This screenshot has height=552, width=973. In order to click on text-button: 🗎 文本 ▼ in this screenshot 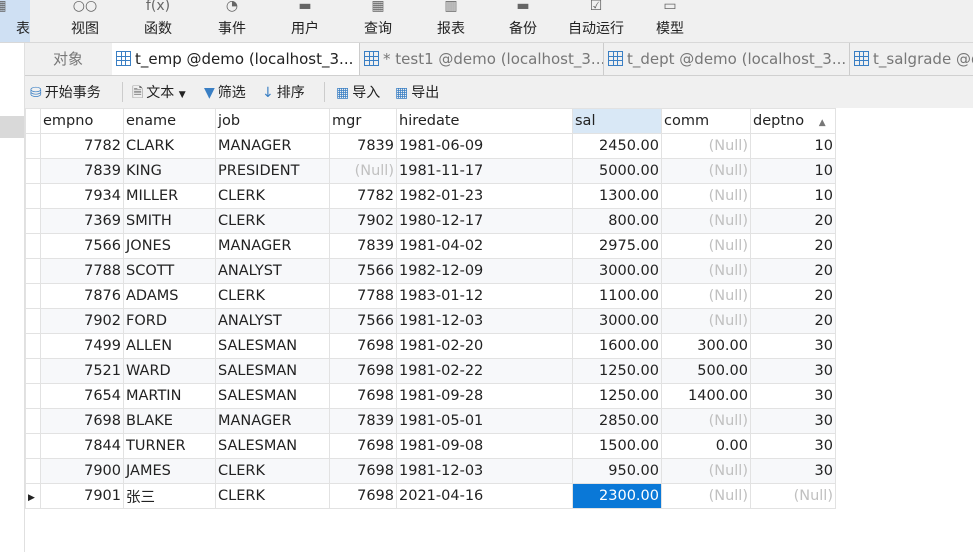, I will do `click(159, 94)`.